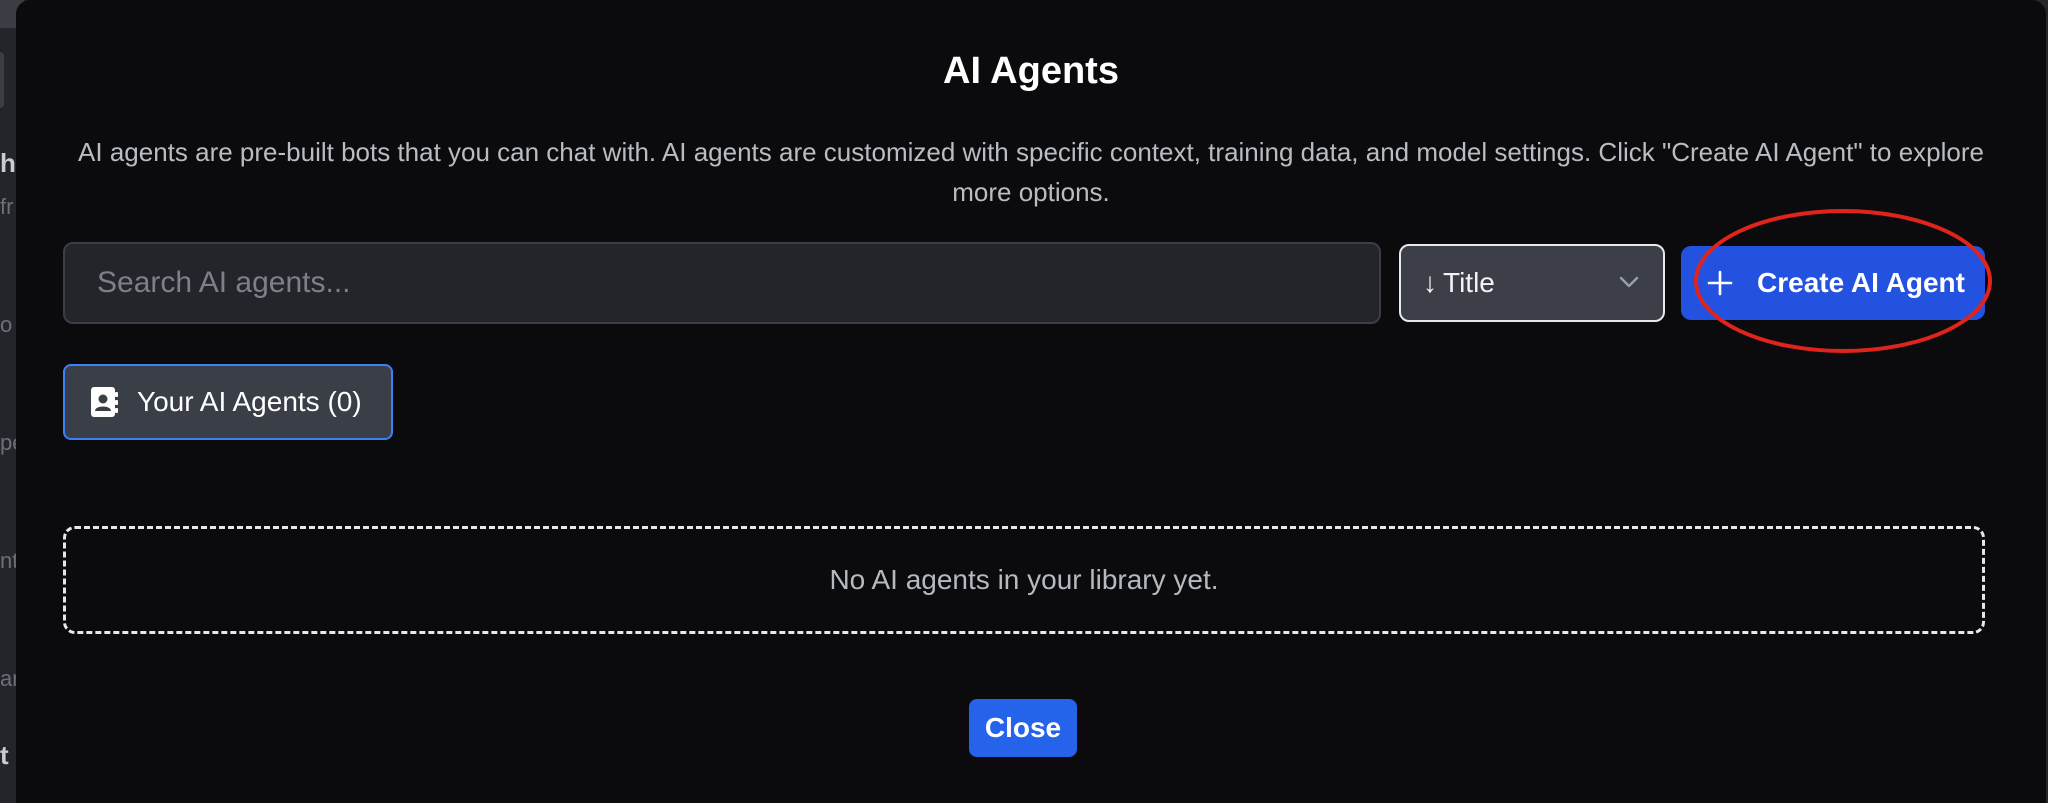 This screenshot has width=2048, height=803. Describe the element at coordinates (1469, 282) in the screenshot. I see `sort-select-value: Title` at that location.